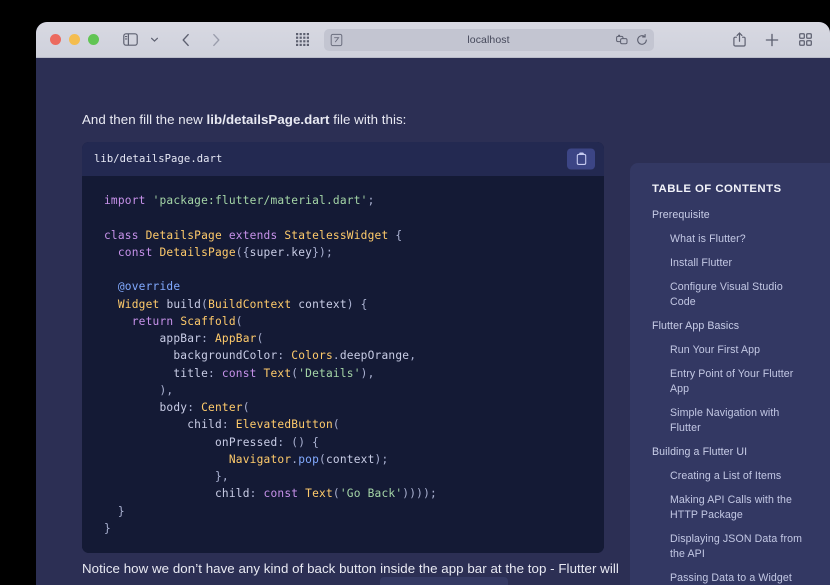 This screenshot has width=830, height=585. What do you see at coordinates (142, 40) in the screenshot?
I see `sidebar-controls` at bounding box center [142, 40].